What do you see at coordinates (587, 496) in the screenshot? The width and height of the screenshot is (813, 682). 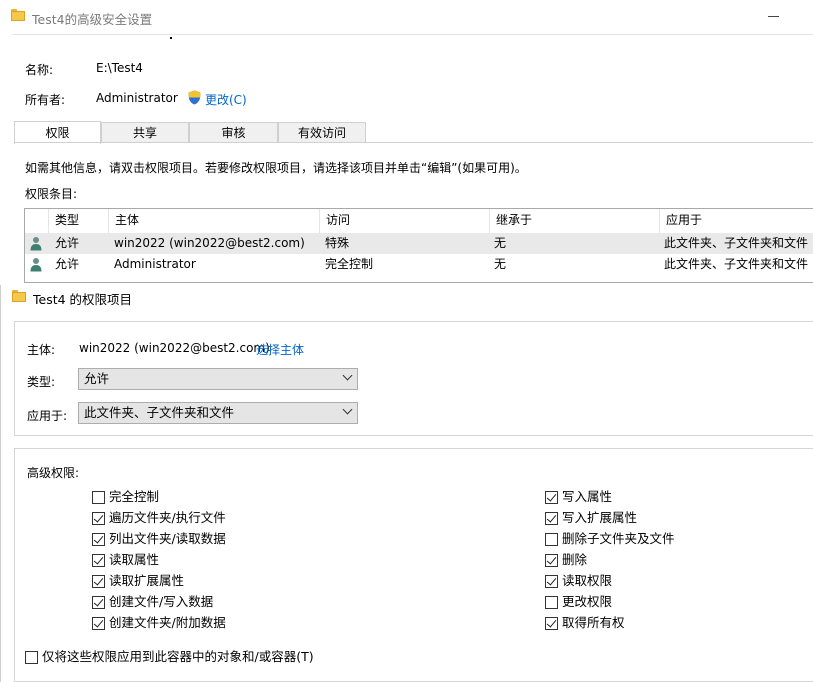 I see `perm-label: 写入属性` at bounding box center [587, 496].